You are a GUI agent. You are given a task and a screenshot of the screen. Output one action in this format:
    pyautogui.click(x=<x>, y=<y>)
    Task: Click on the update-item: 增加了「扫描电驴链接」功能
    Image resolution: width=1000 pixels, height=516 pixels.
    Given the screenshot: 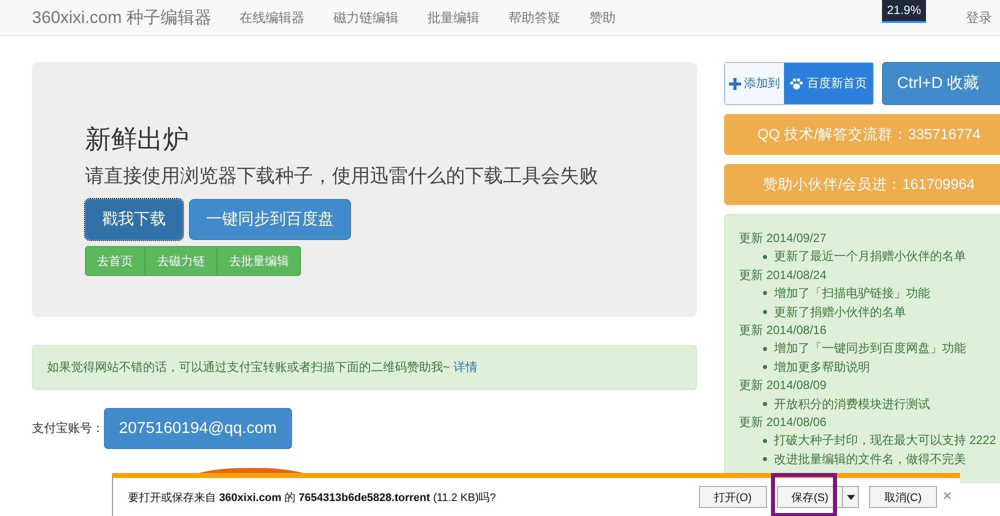 What is the action you would take?
    pyautogui.click(x=852, y=293)
    